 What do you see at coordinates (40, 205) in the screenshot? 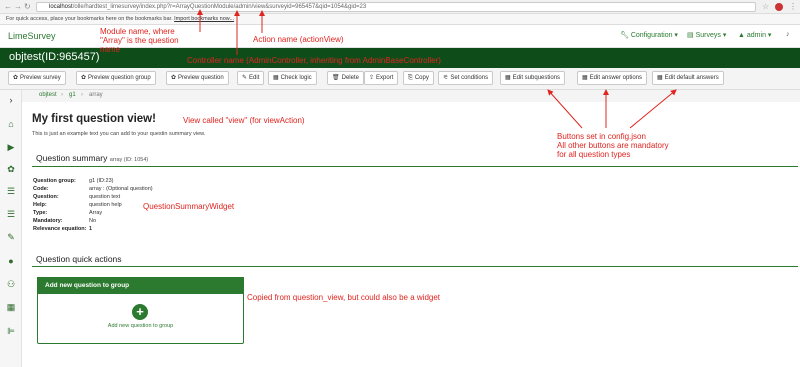
I see `field-label: Help:` at bounding box center [40, 205].